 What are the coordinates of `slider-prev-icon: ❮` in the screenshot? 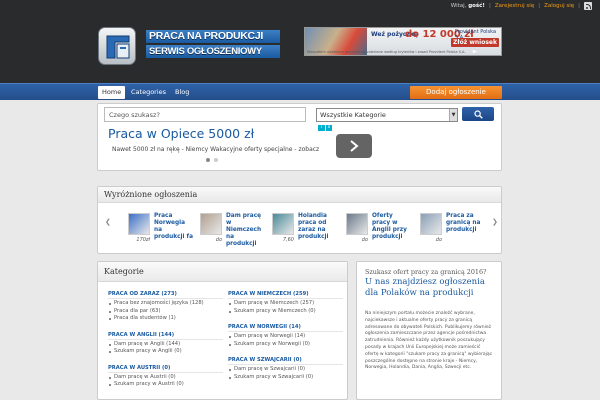 It's located at (108, 222).